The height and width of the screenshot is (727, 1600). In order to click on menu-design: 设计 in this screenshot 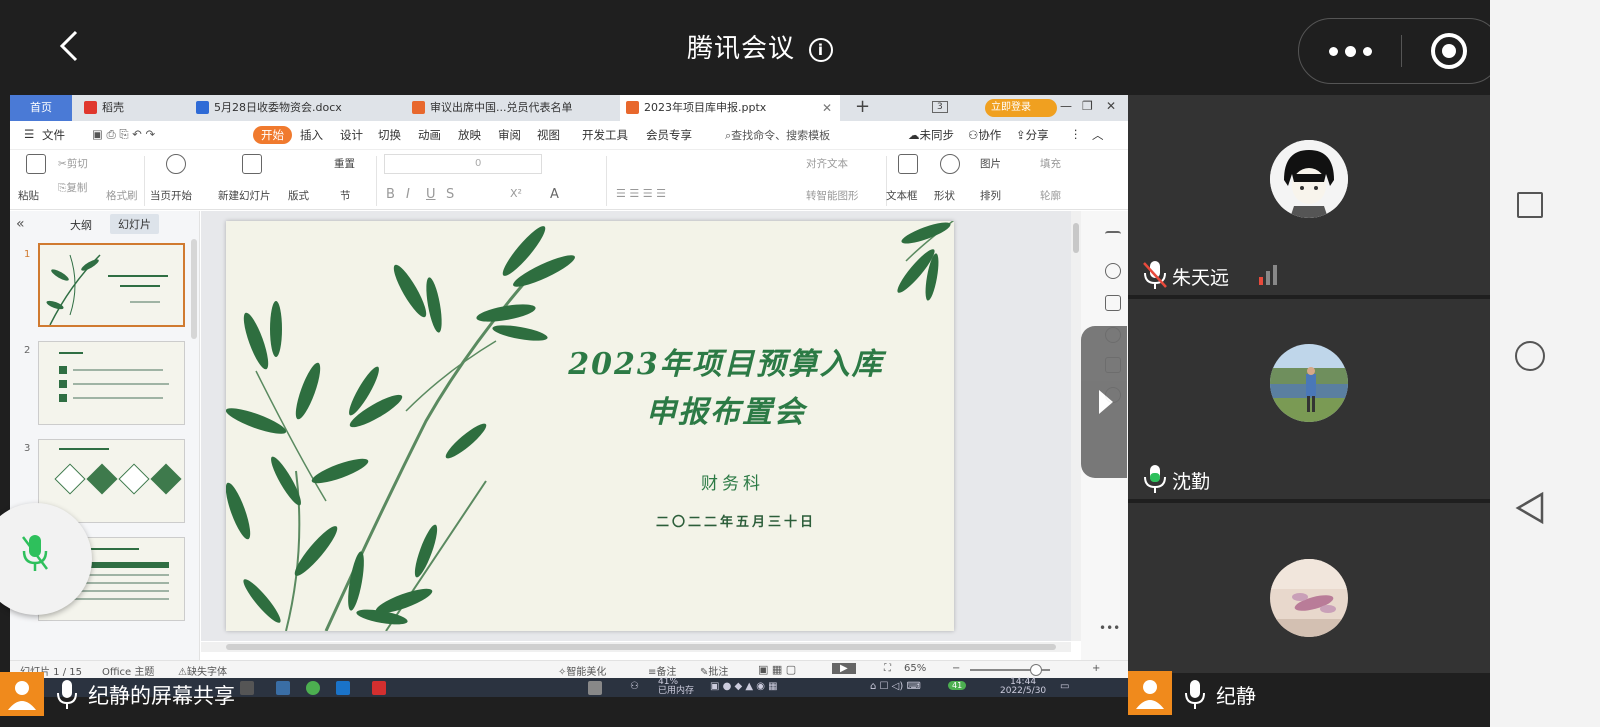, I will do `click(351, 135)`.